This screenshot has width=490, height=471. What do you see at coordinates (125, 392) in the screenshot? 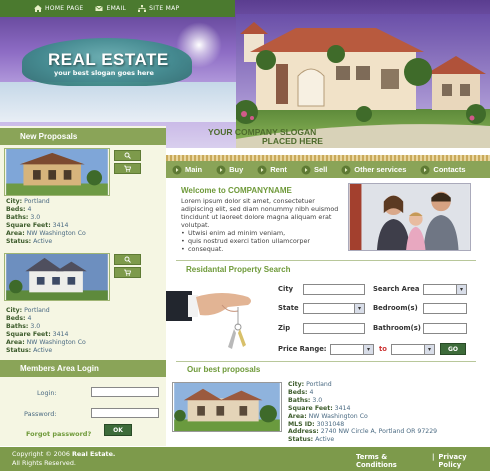
I see `login-input` at bounding box center [125, 392].